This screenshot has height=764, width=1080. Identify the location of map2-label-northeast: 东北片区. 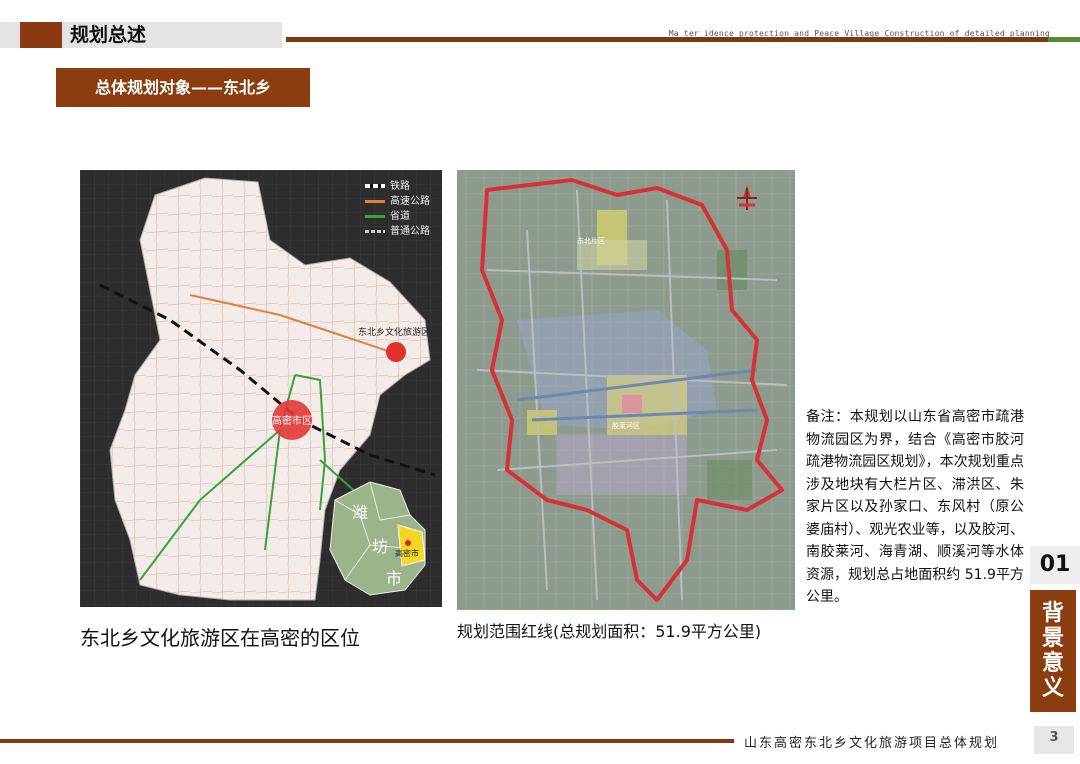
(591, 240).